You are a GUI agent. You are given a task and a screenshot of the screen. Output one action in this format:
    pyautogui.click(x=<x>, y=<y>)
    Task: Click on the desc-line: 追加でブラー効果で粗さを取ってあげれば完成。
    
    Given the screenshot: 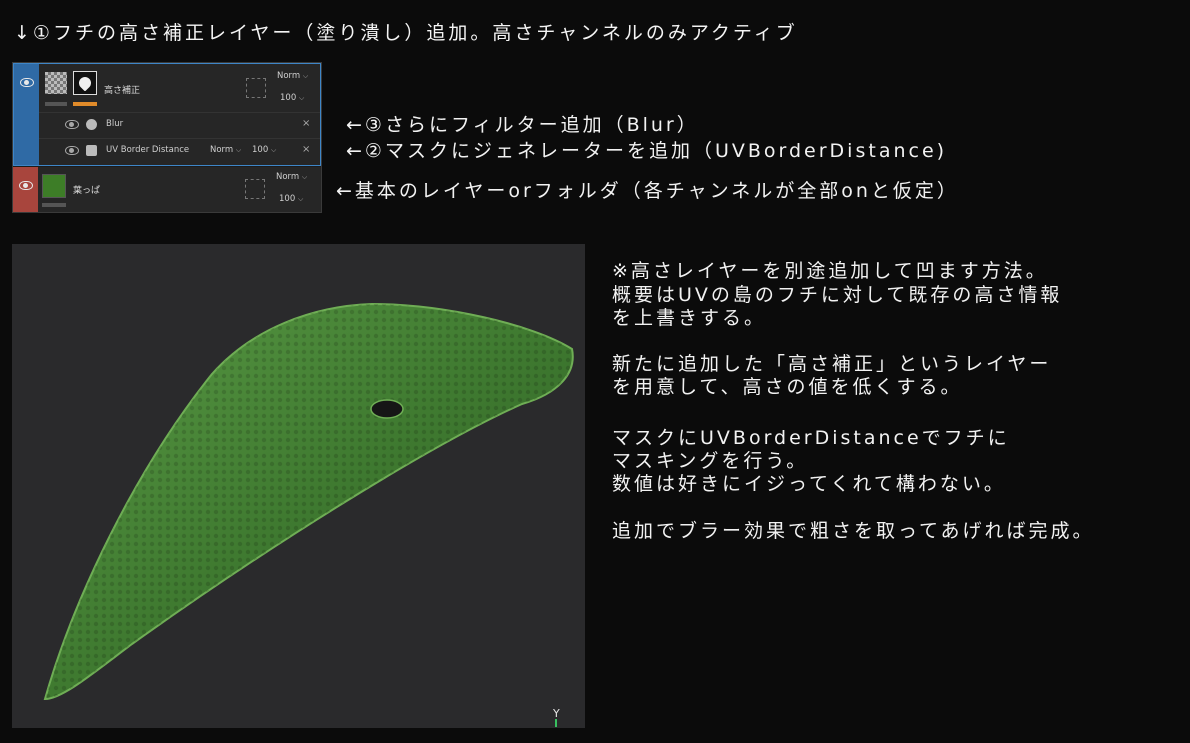 What is the action you would take?
    pyautogui.click(x=853, y=531)
    